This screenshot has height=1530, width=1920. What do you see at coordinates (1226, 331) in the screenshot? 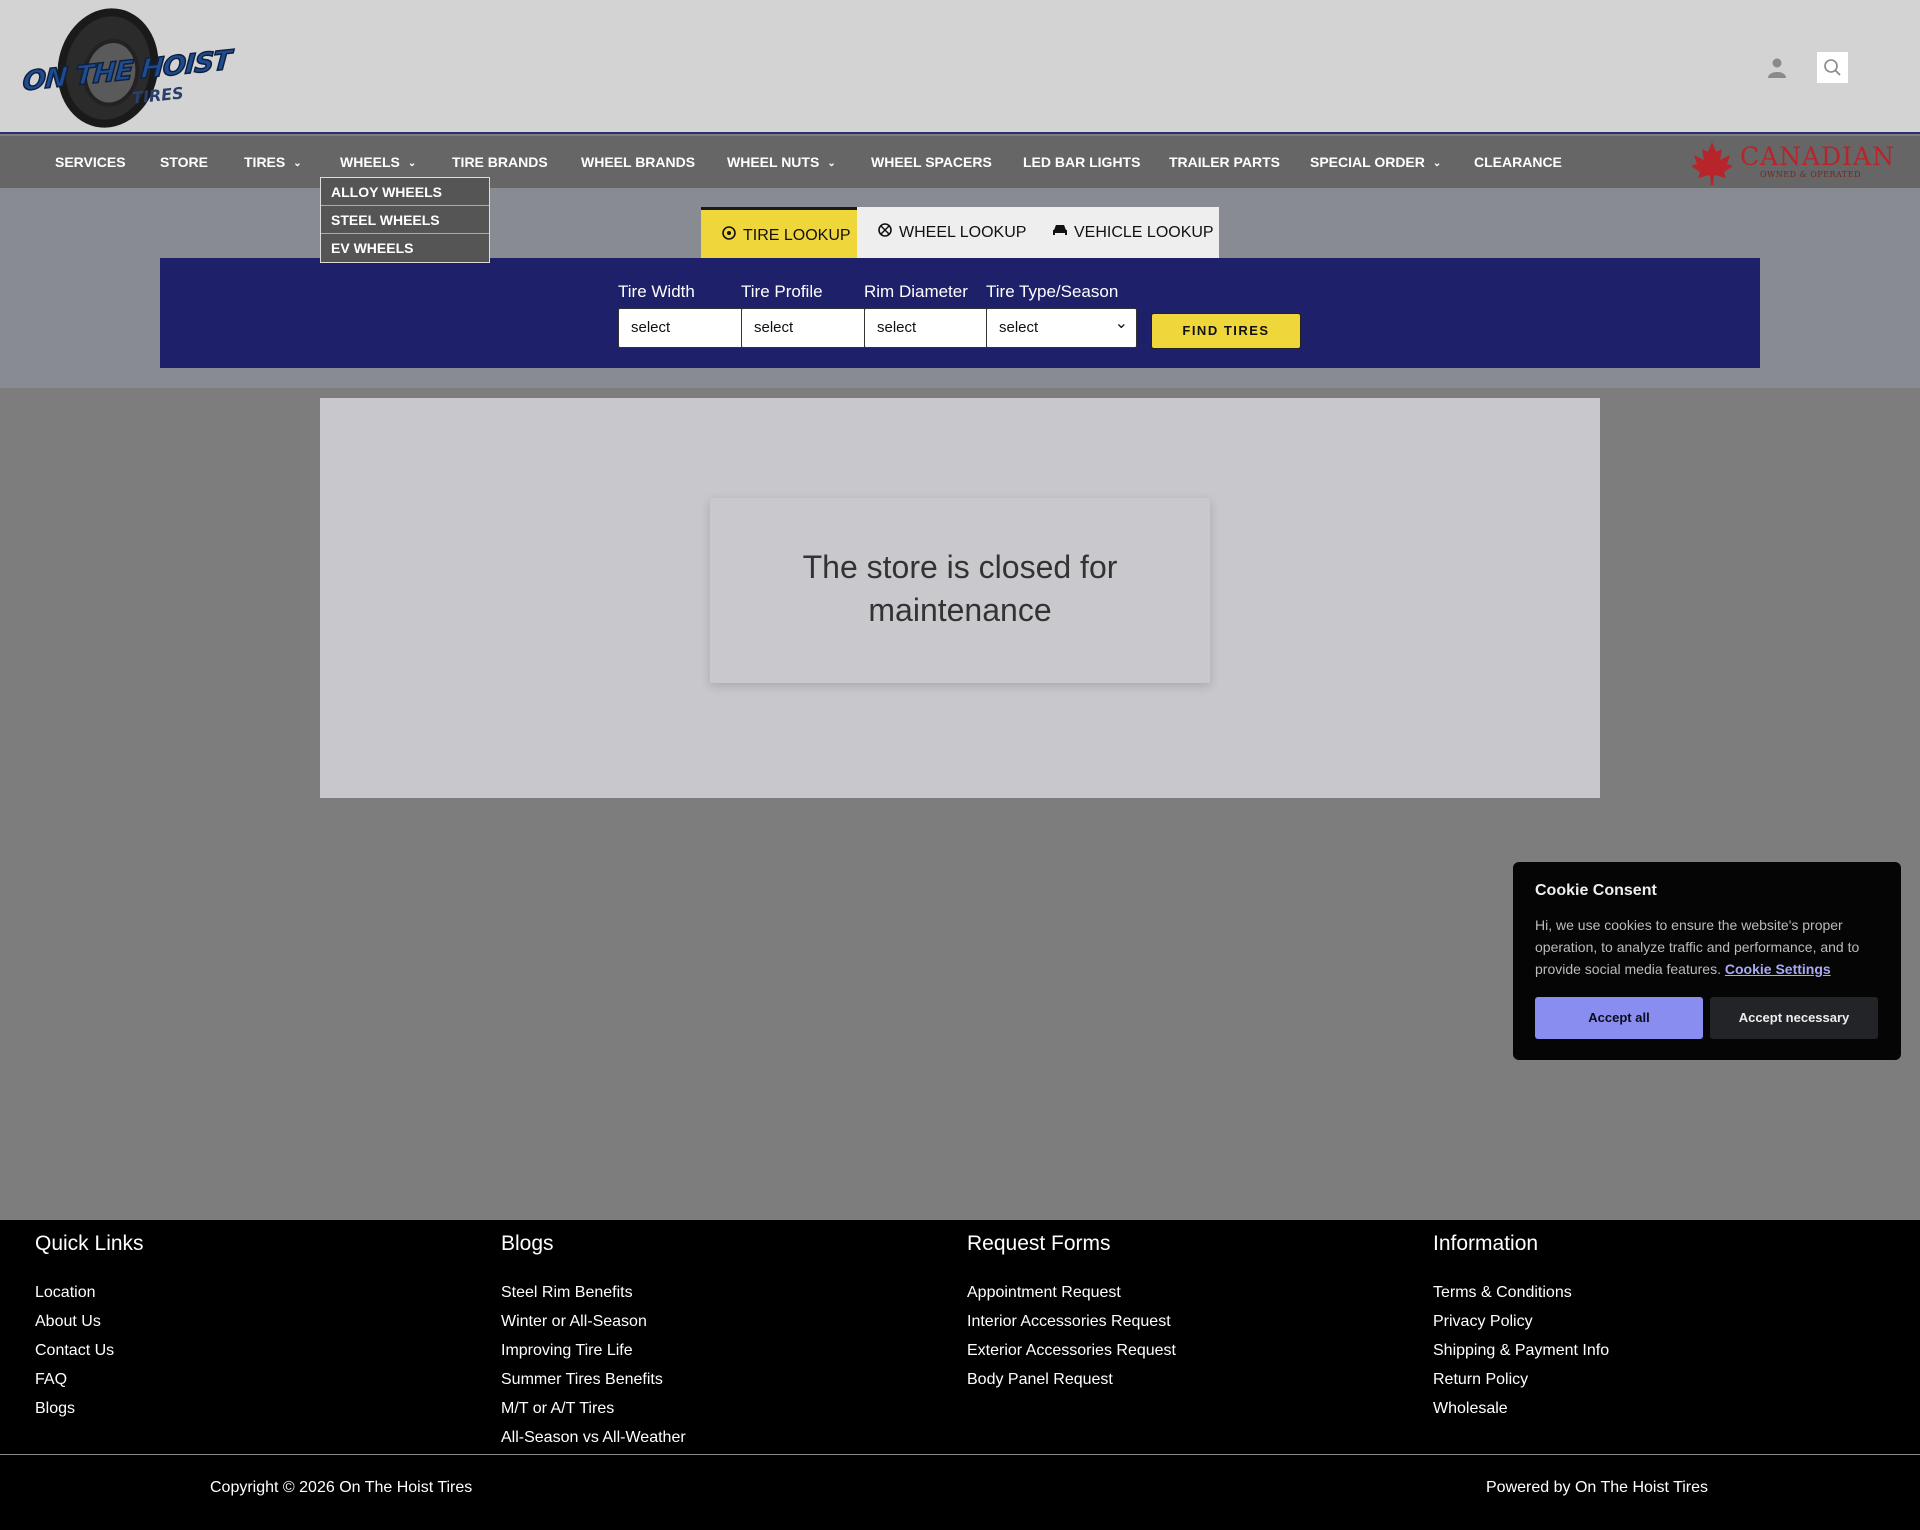
I see `find-tires-button: FIND TIRES` at bounding box center [1226, 331].